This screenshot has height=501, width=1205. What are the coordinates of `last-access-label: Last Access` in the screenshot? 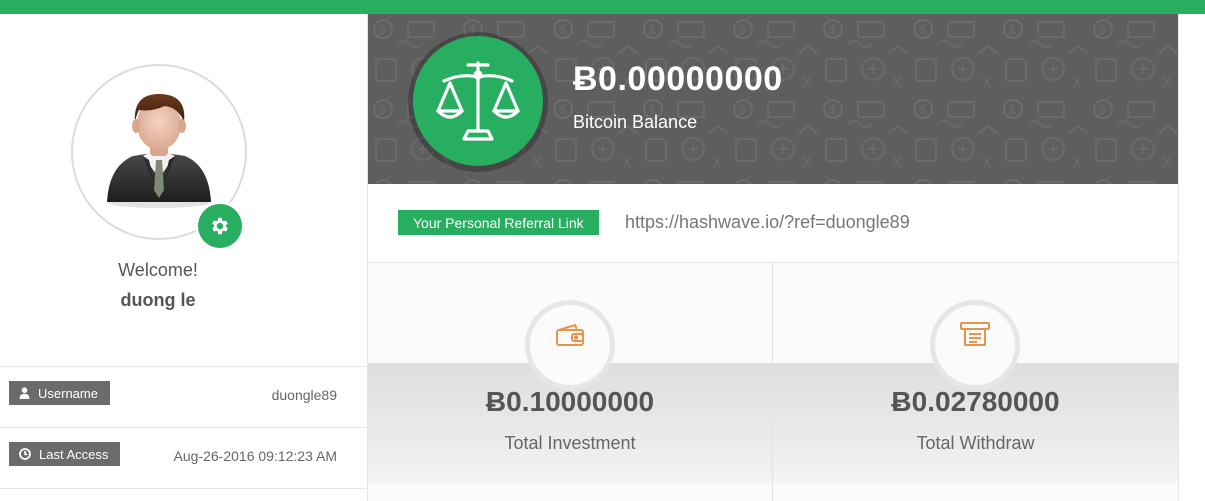 It's located at (74, 454).